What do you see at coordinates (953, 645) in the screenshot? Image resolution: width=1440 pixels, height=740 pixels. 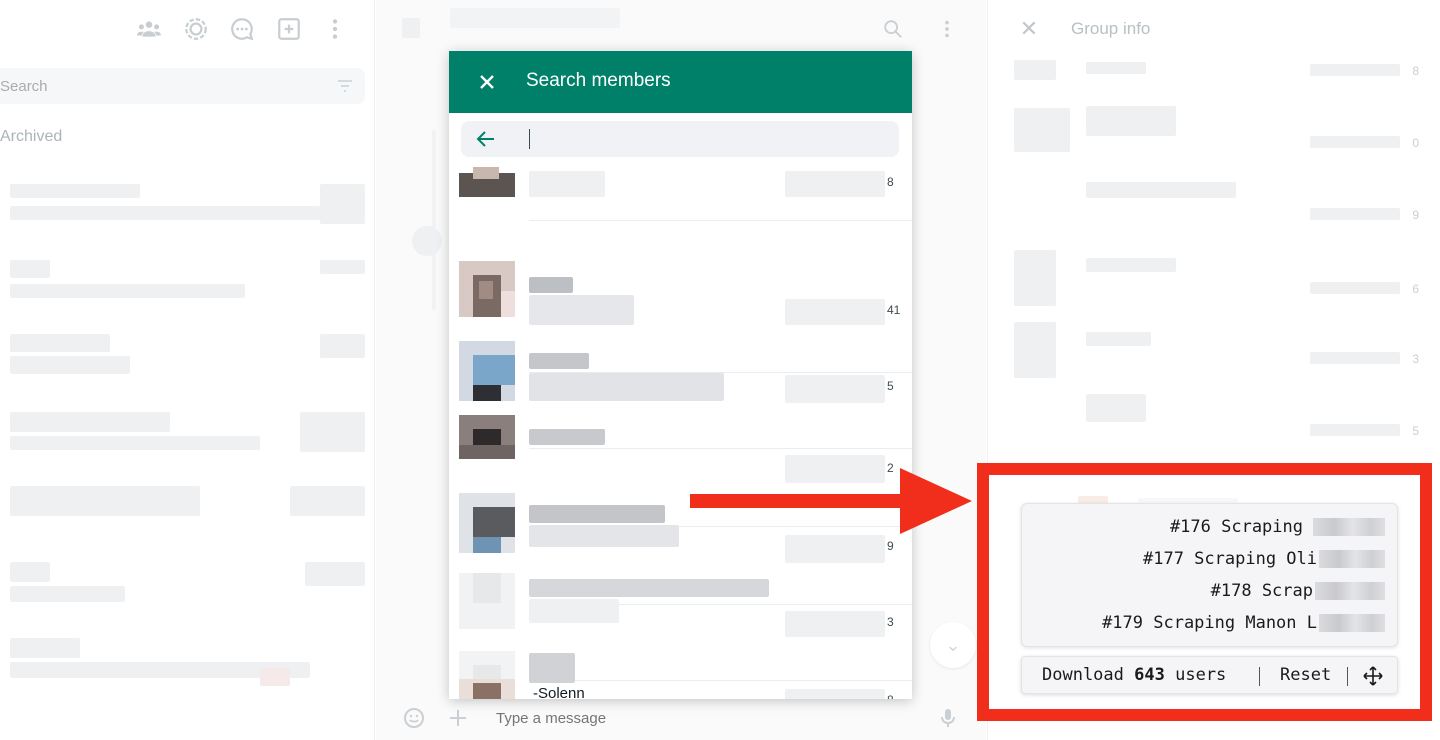 I see `scroll-down-button: ⌄` at bounding box center [953, 645].